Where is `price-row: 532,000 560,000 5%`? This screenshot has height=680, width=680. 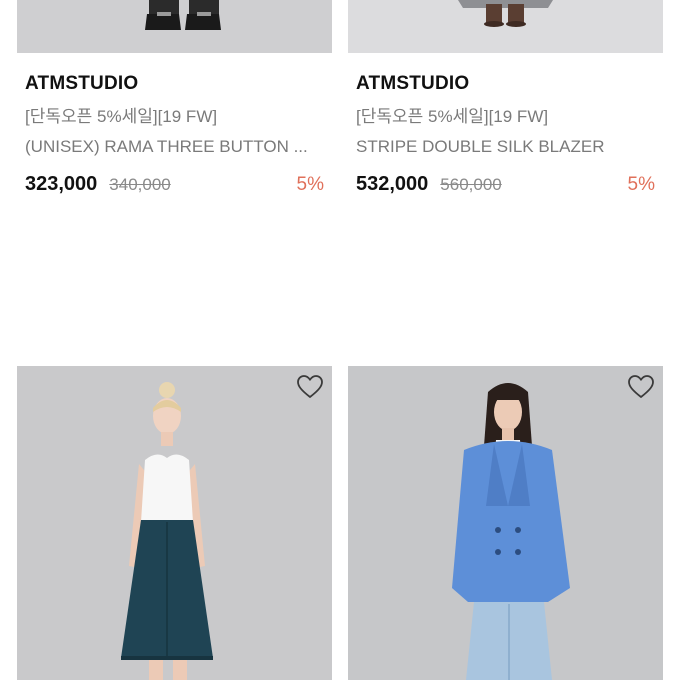
price-row: 532,000 560,000 5% is located at coordinates (505, 185).